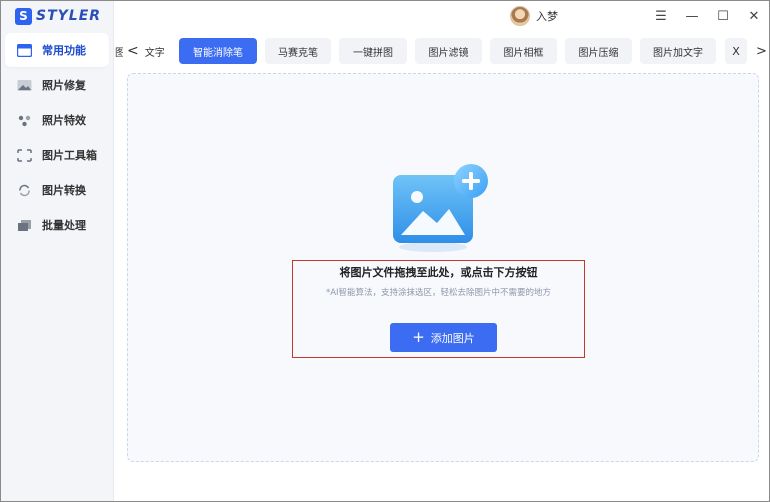 This screenshot has height=502, width=770. Describe the element at coordinates (24, 155) in the screenshot. I see `toolbox-icon` at that location.